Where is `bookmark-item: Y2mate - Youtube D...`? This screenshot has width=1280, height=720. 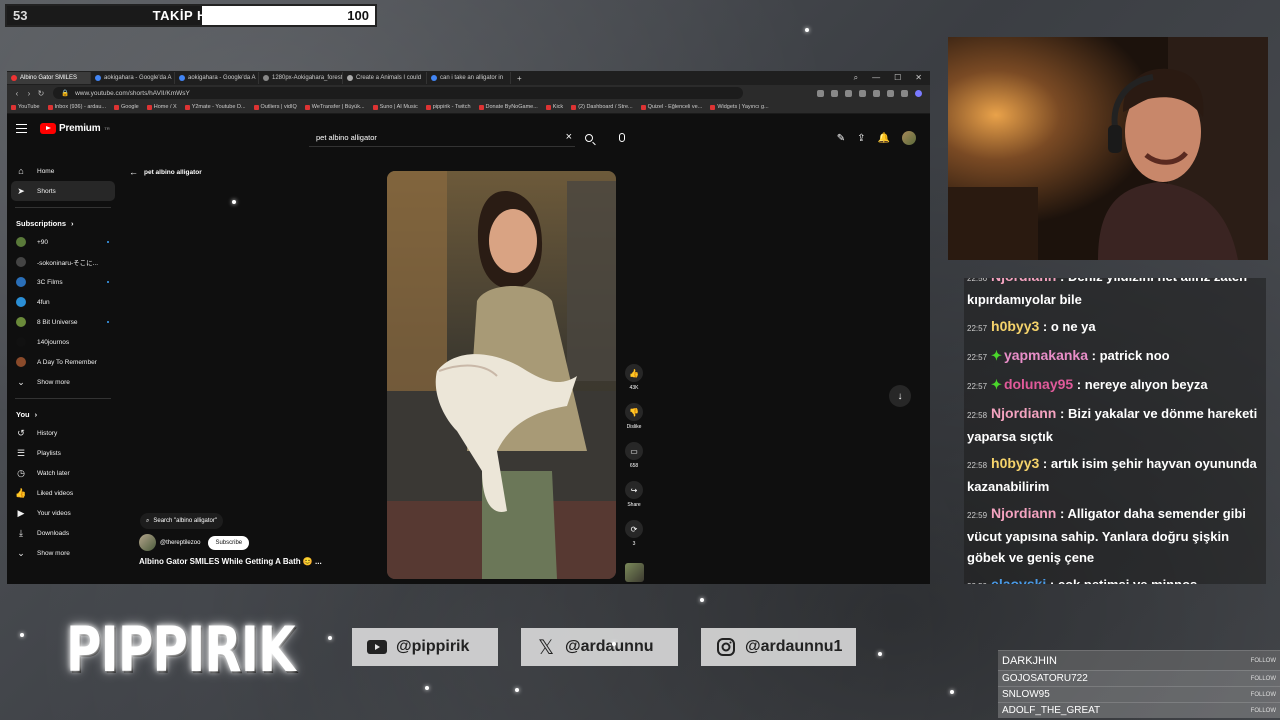 bookmark-item: Y2mate - Youtube D... is located at coordinates (215, 107).